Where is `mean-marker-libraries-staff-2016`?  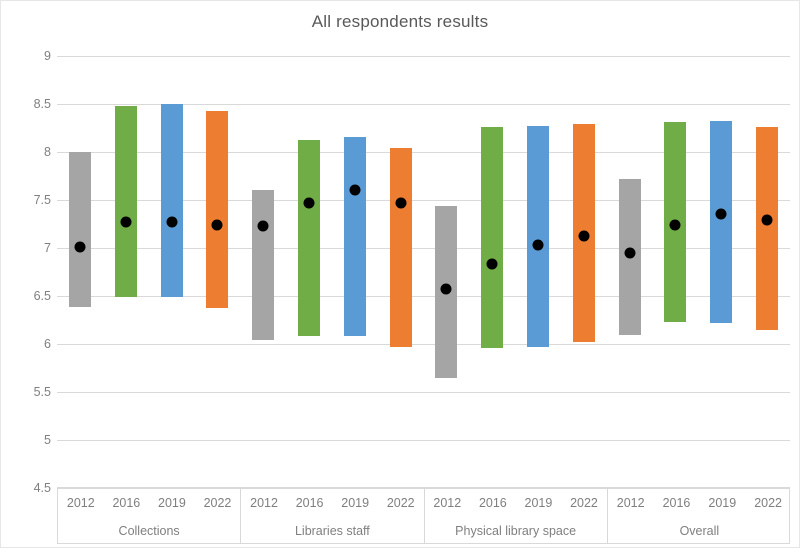 mean-marker-libraries-staff-2016 is located at coordinates (309, 203).